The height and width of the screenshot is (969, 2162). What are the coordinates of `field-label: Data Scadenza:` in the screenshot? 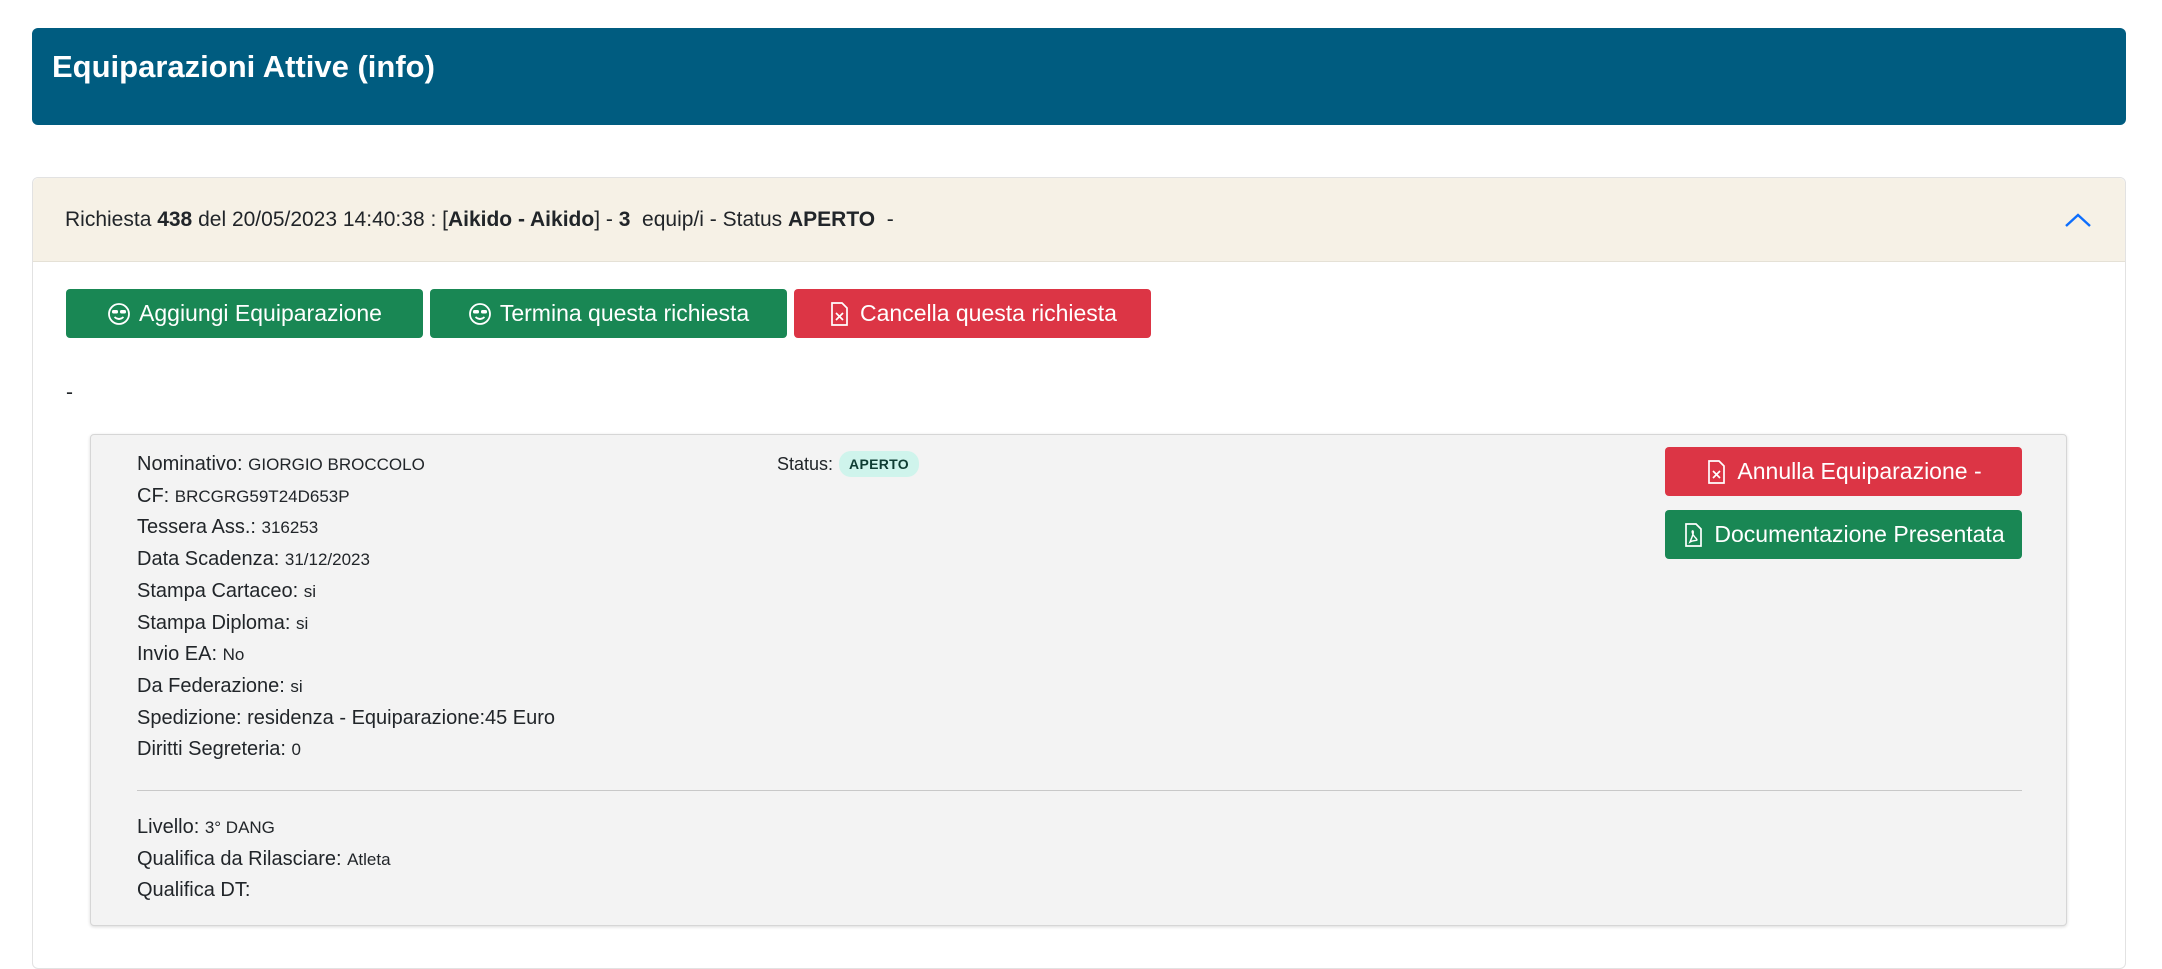 It's located at (211, 559).